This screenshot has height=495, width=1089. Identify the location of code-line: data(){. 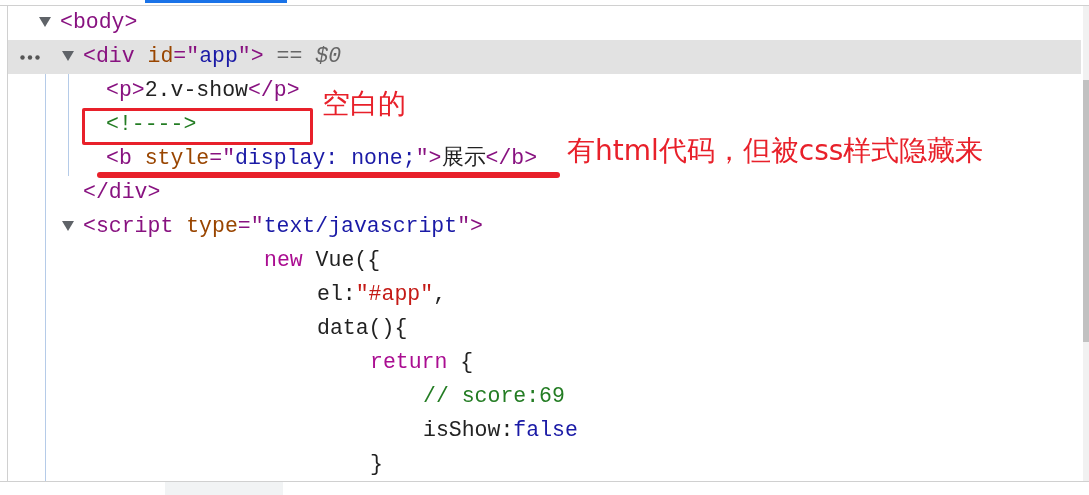
(362, 329).